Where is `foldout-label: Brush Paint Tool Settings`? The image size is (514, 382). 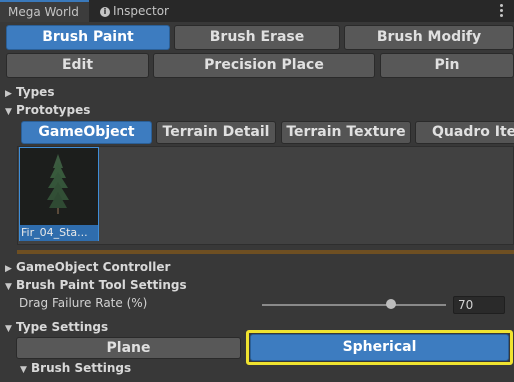
foldout-label: Brush Paint Tool Settings is located at coordinates (101, 285).